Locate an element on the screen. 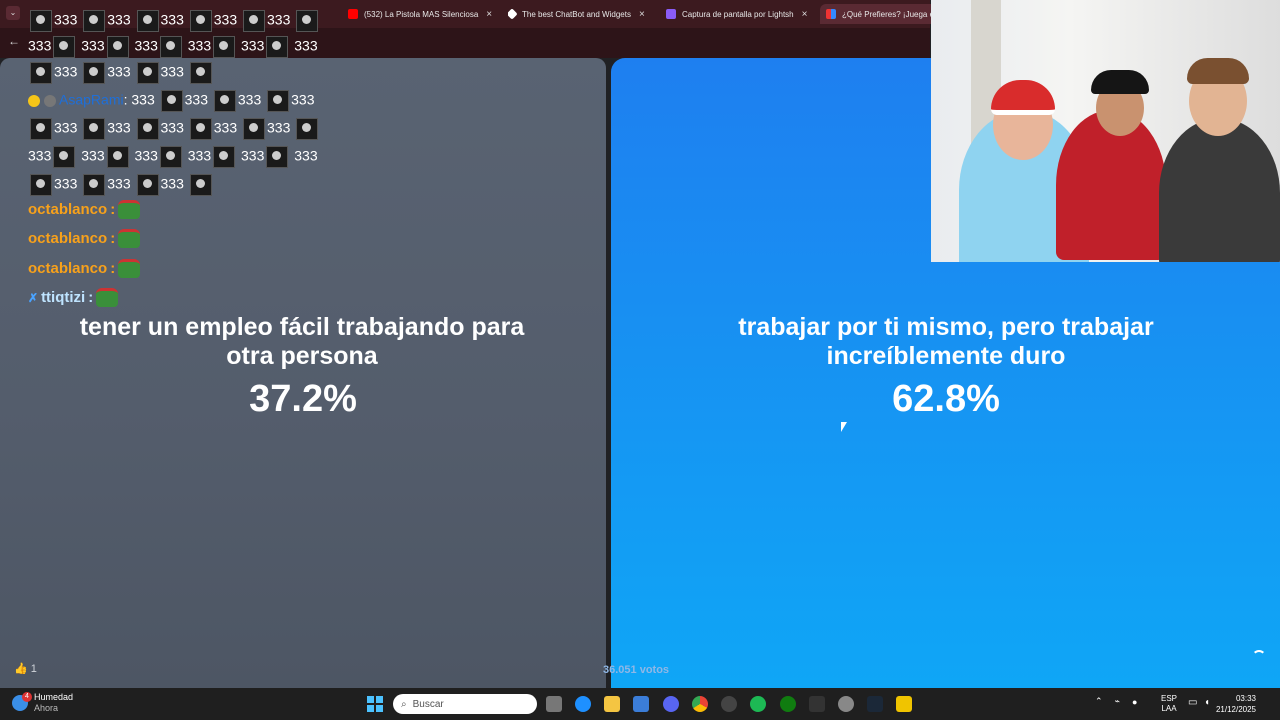 This screenshot has height=720, width=1280. settings-icon is located at coordinates (846, 704).